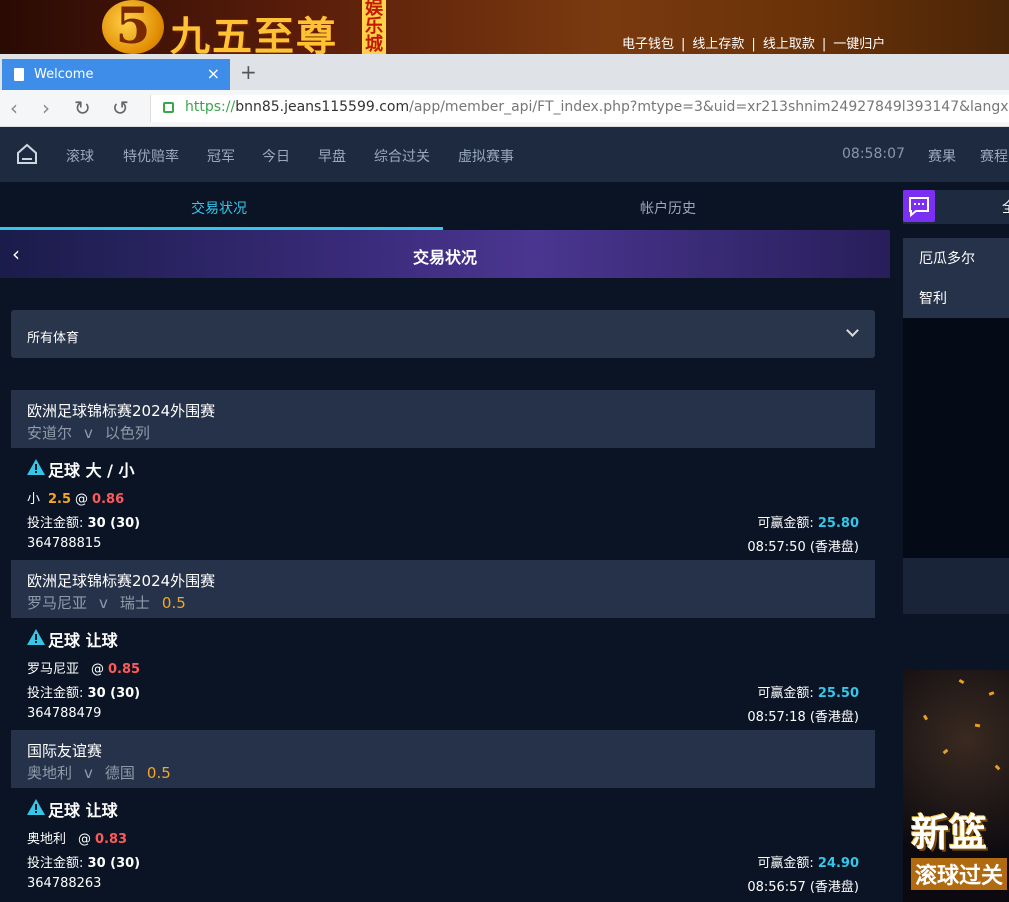 The image size is (1009, 902). I want to click on bet-time: 08:57:18 (香港盘), so click(803, 717).